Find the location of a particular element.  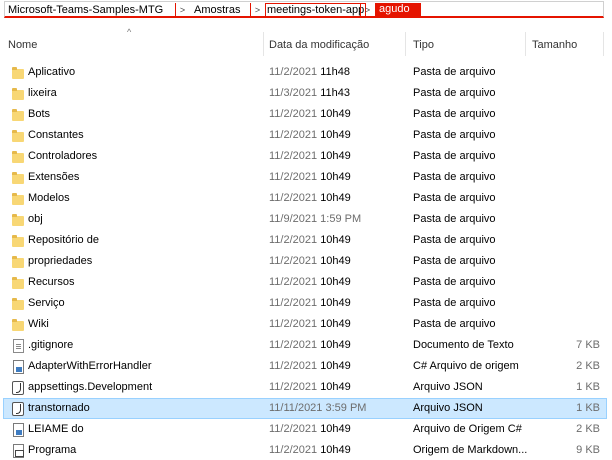

list-item: Modelos 11/2/2021 10h49 Pasta de arquivo is located at coordinates (305, 198).